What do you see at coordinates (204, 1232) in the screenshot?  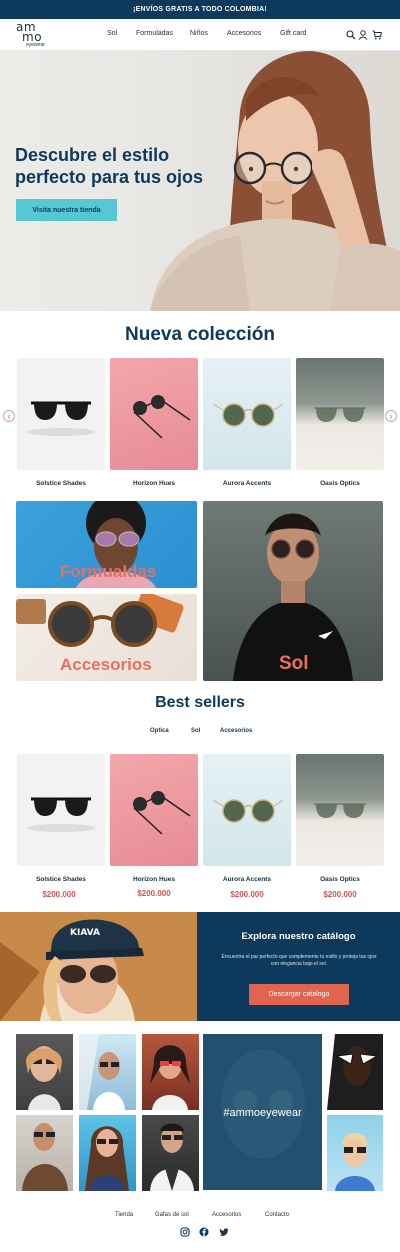 I see `facebook-icon` at bounding box center [204, 1232].